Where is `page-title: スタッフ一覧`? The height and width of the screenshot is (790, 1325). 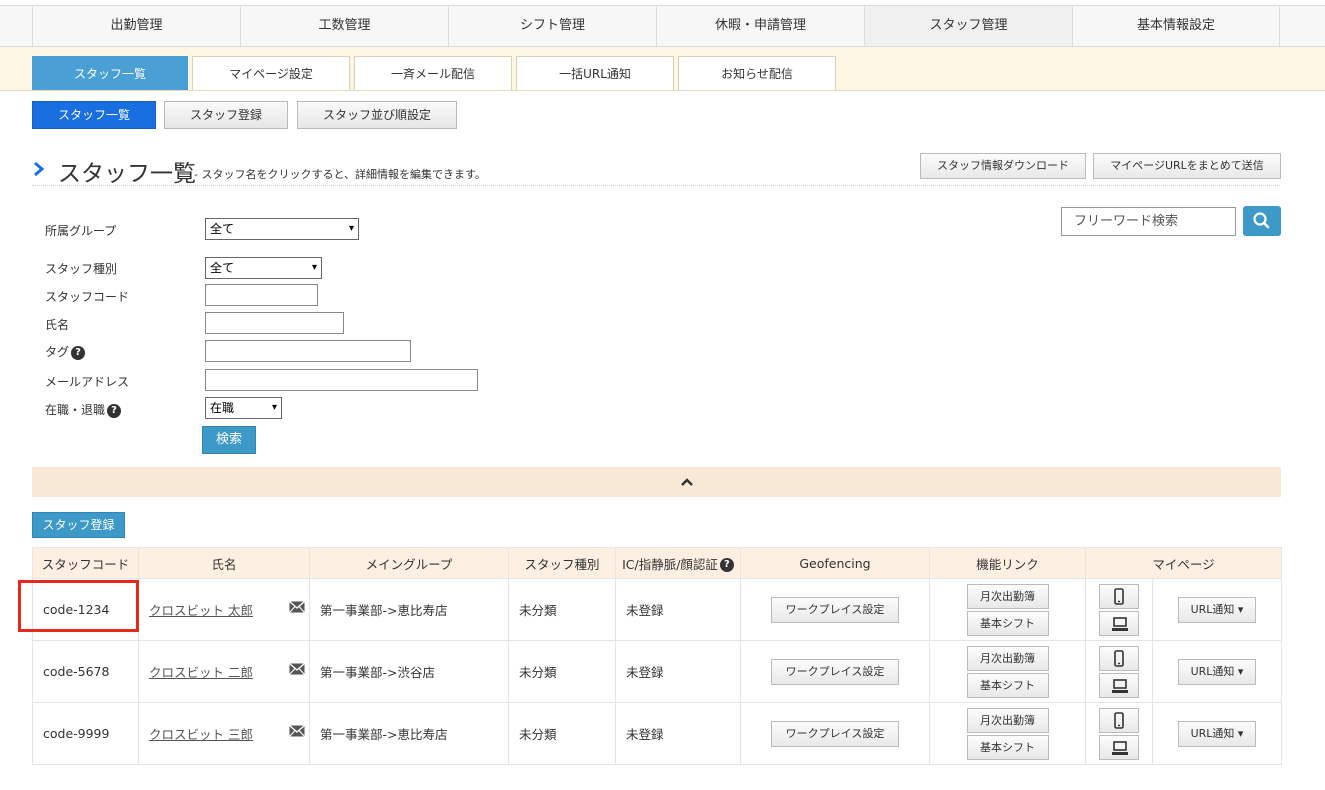 page-title: スタッフ一覧 is located at coordinates (127, 174).